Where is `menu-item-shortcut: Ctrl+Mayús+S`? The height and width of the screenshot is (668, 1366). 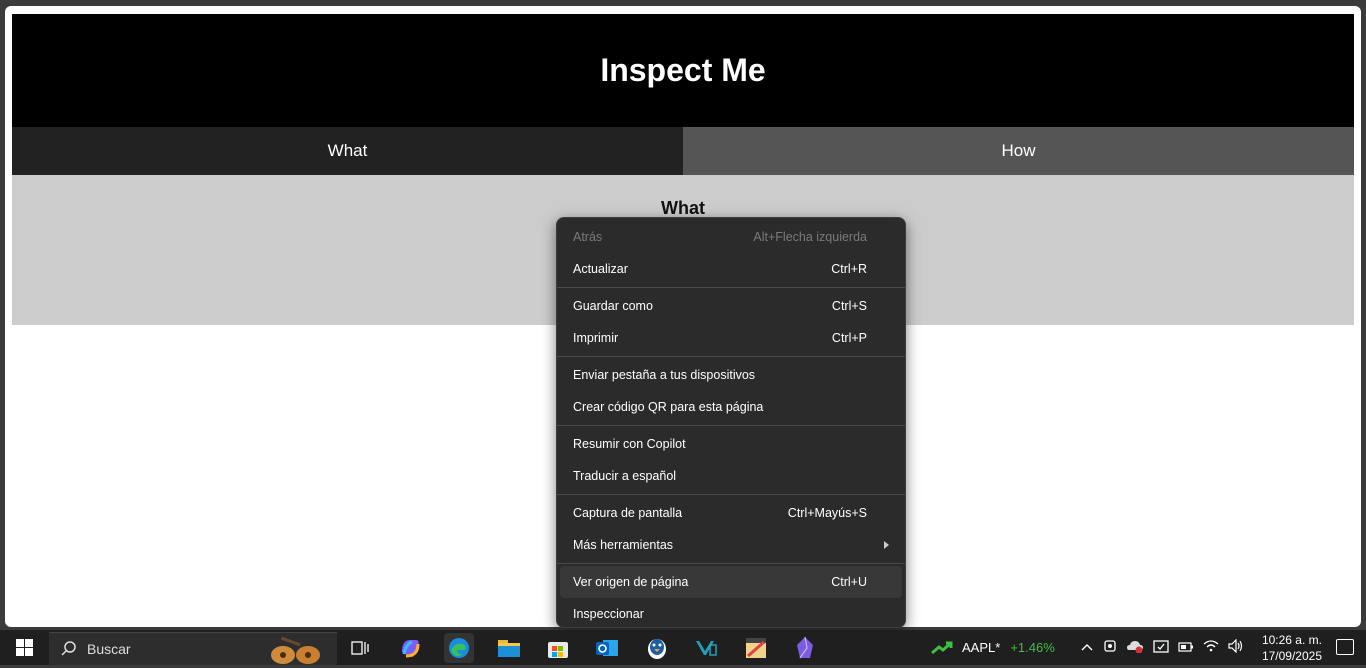
menu-item-shortcut: Ctrl+Mayús+S is located at coordinates (827, 513).